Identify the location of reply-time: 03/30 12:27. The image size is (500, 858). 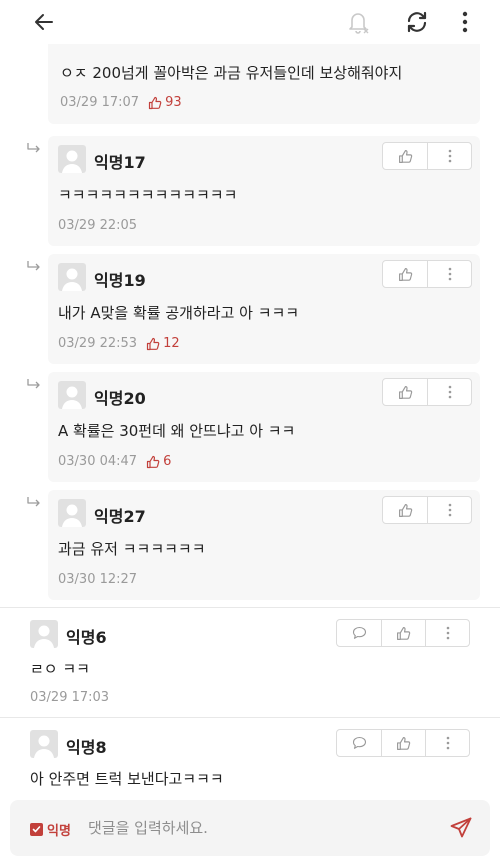
(98, 579).